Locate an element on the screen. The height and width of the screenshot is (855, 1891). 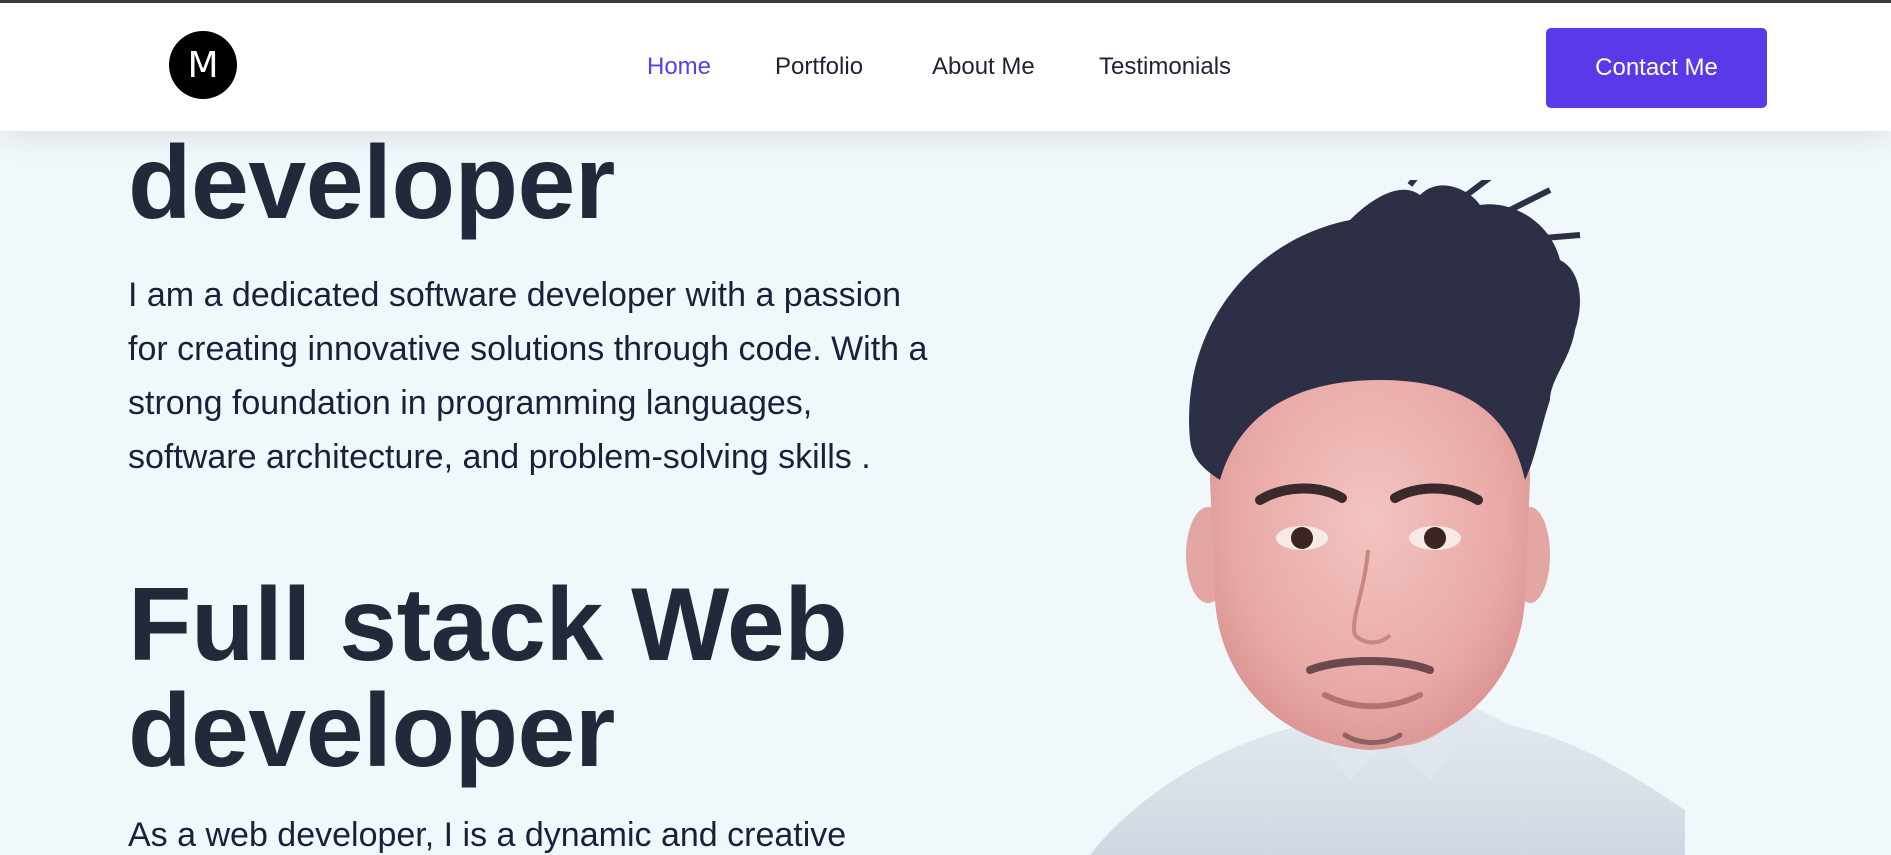
window-top-border is located at coordinates (945, 1).